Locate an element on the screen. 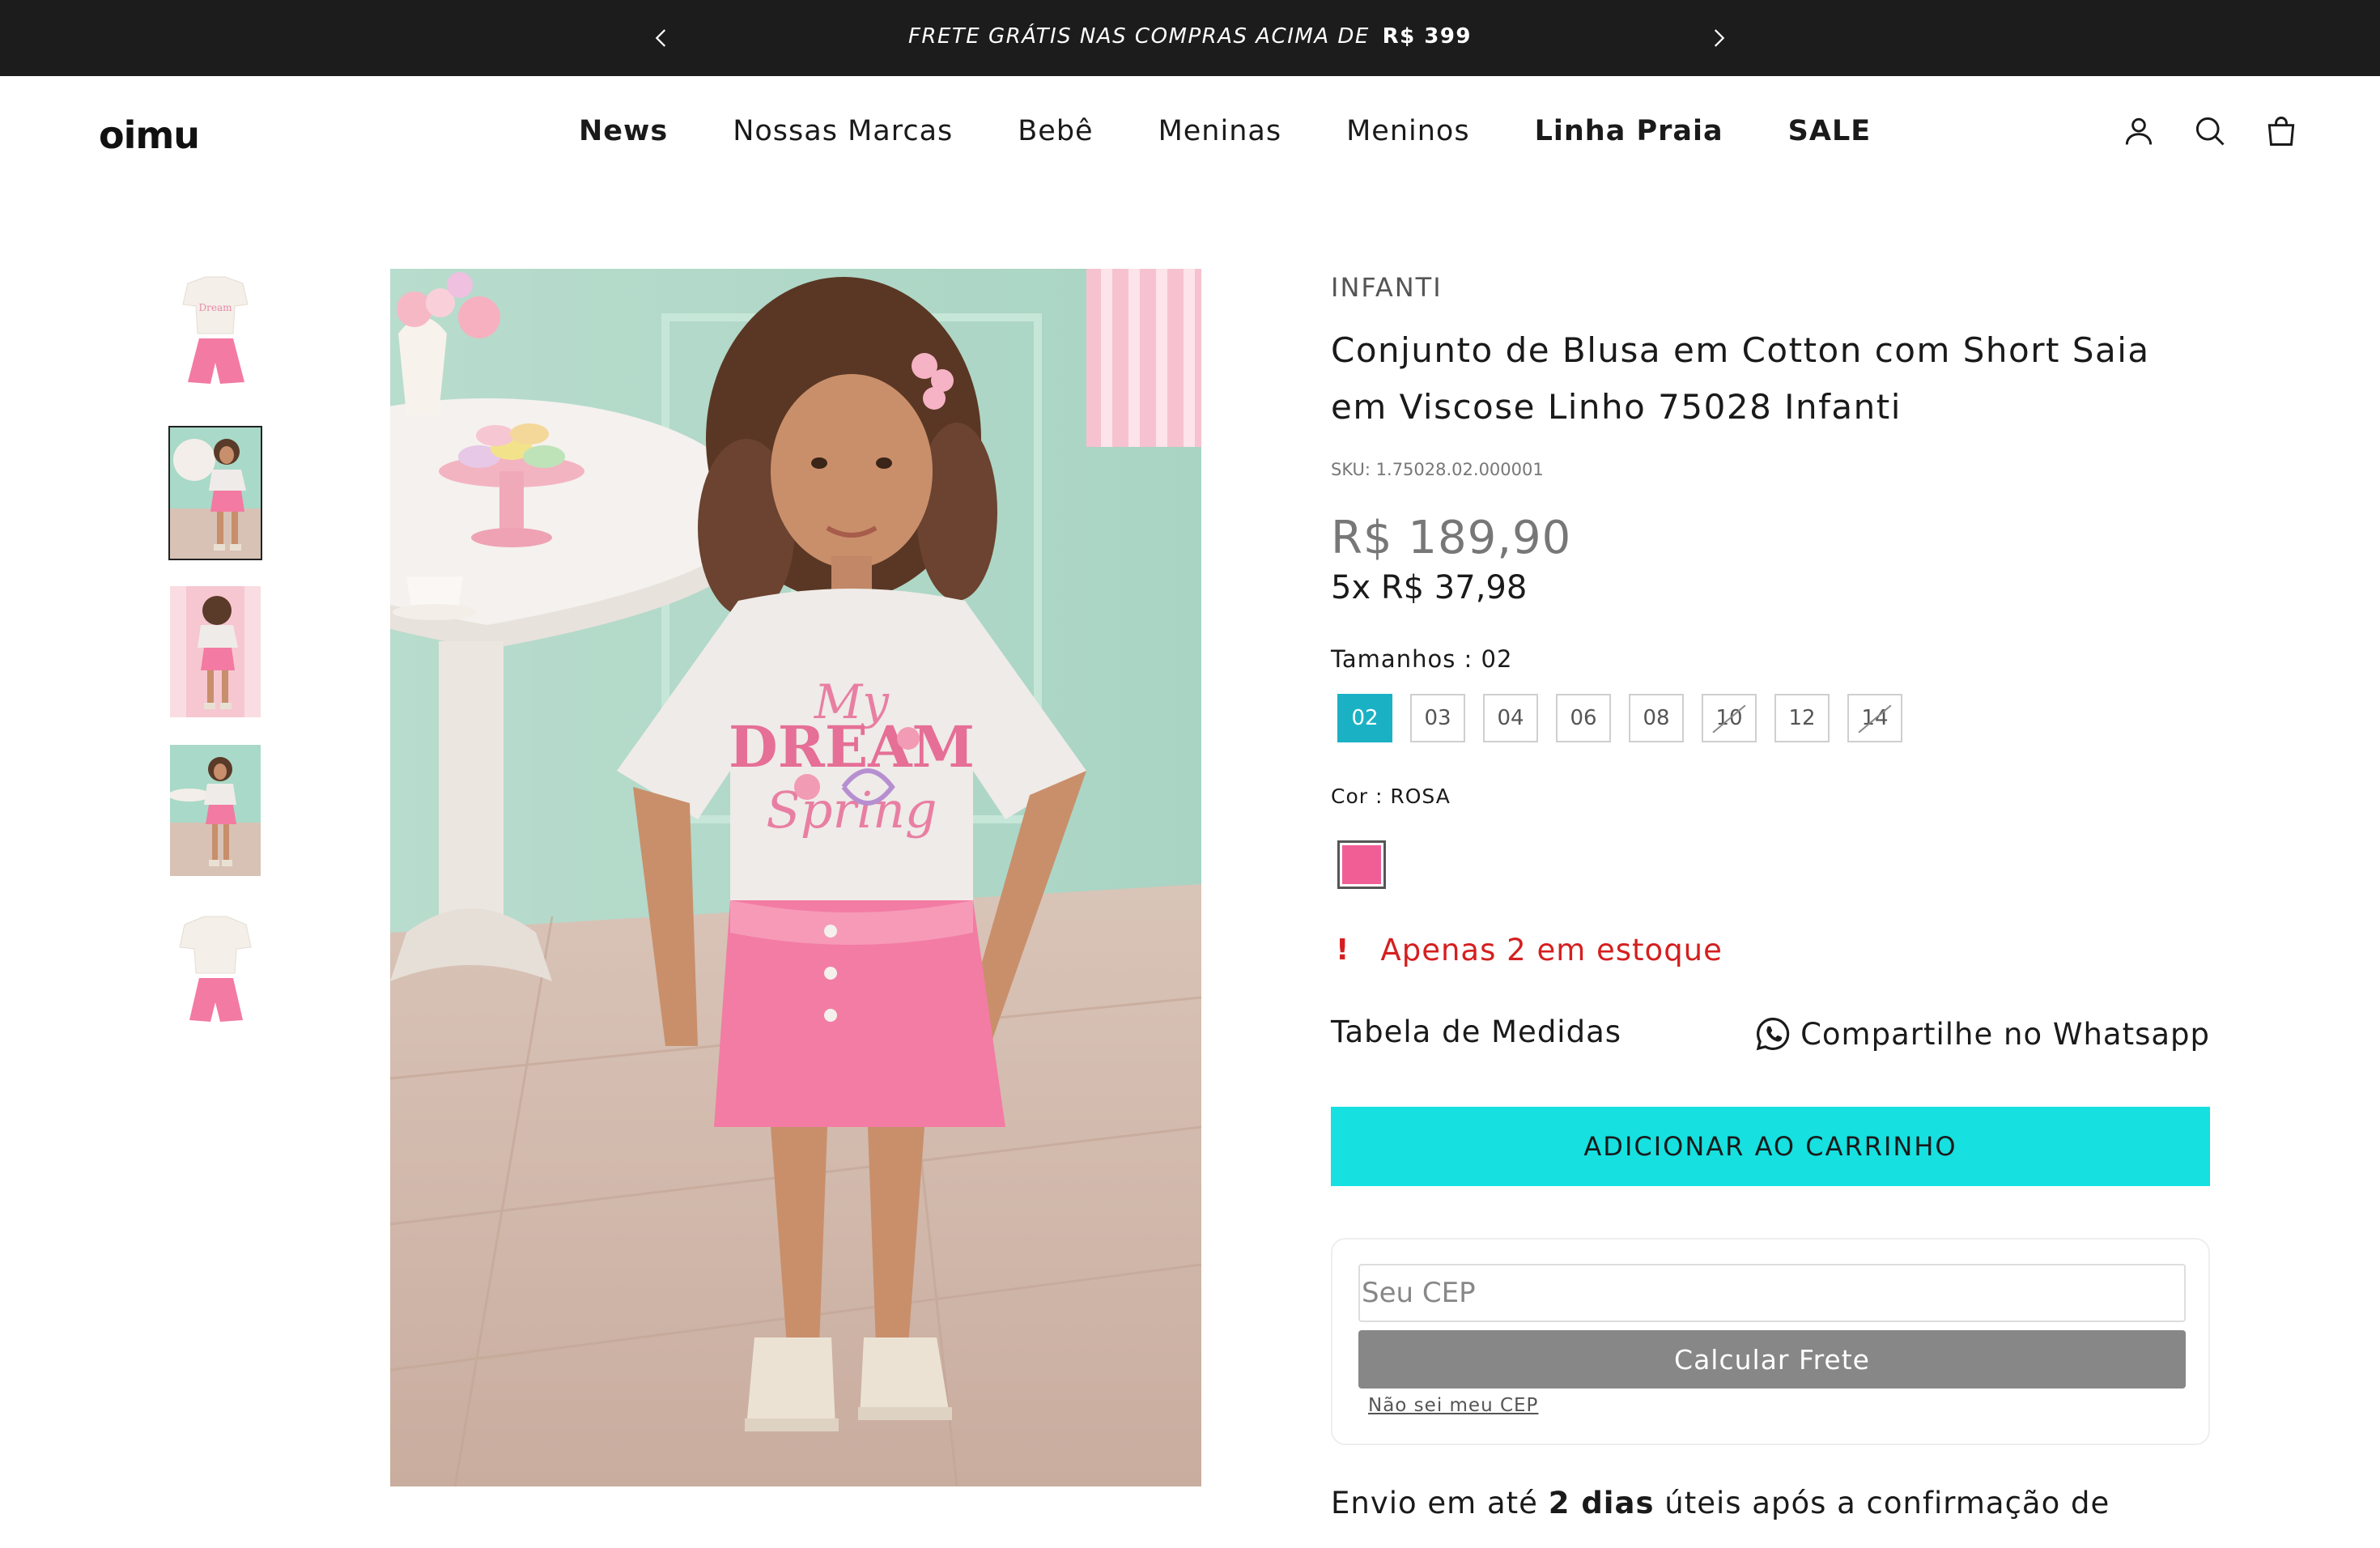 The width and height of the screenshot is (2380, 1548). whatsapp-share-link: Compartilhe no Whatsapp is located at coordinates (1982, 1034).